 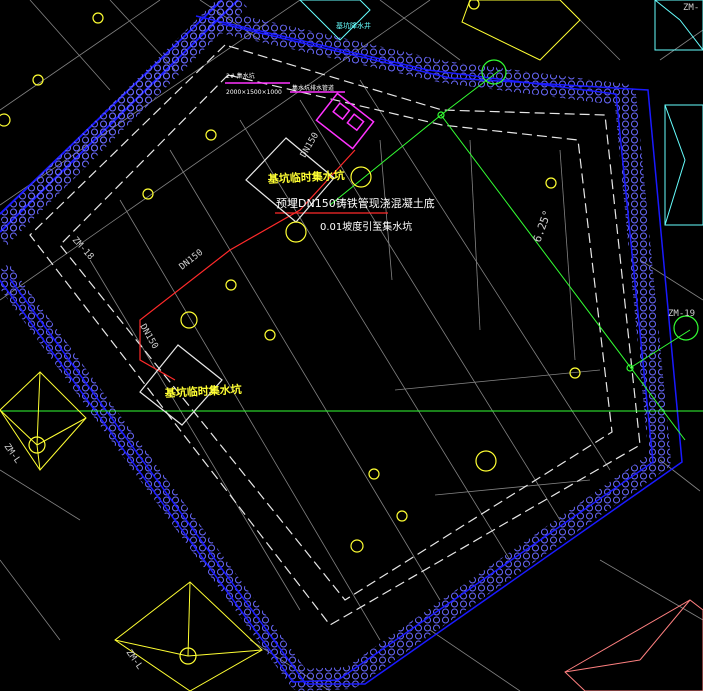 I want to click on top-note-3: 集水坑排水管道, so click(x=313, y=88).